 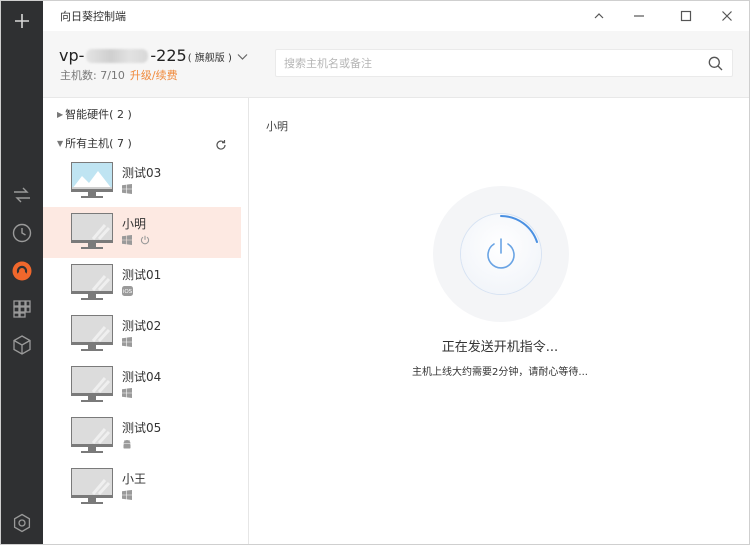 I want to click on chevron-down-icon, so click(x=242, y=55).